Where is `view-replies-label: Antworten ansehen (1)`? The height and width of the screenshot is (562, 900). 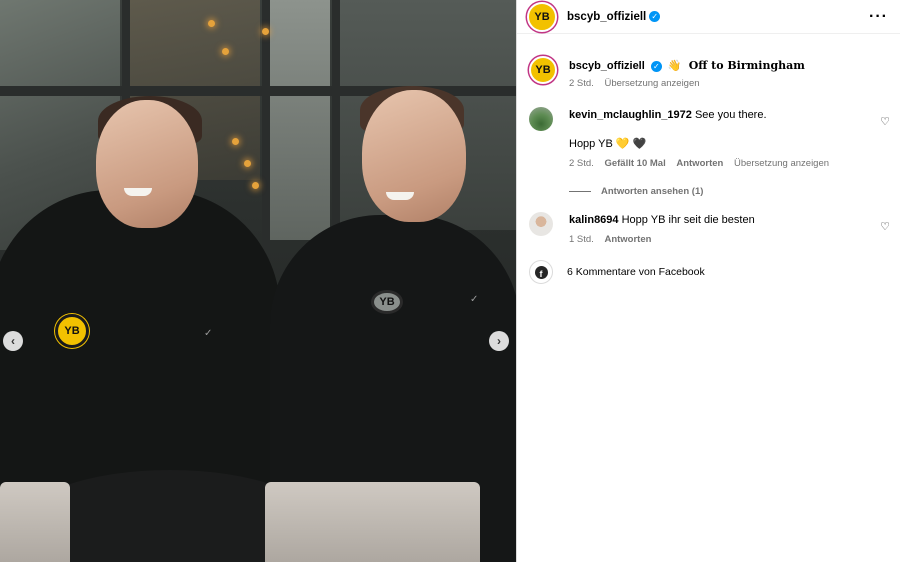
view-replies-label: Antworten ansehen (1) is located at coordinates (652, 191).